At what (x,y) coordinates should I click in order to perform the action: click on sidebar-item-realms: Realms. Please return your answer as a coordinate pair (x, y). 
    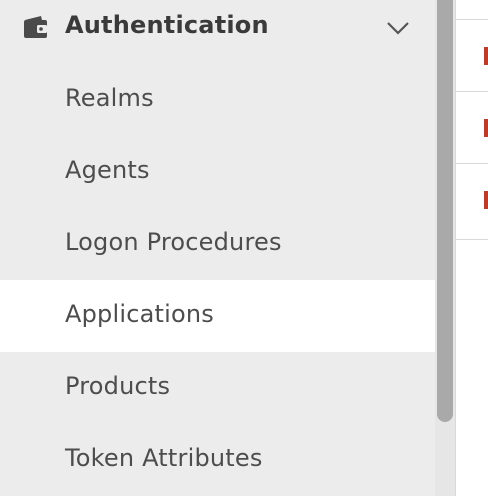
    Looking at the image, I should click on (217, 100).